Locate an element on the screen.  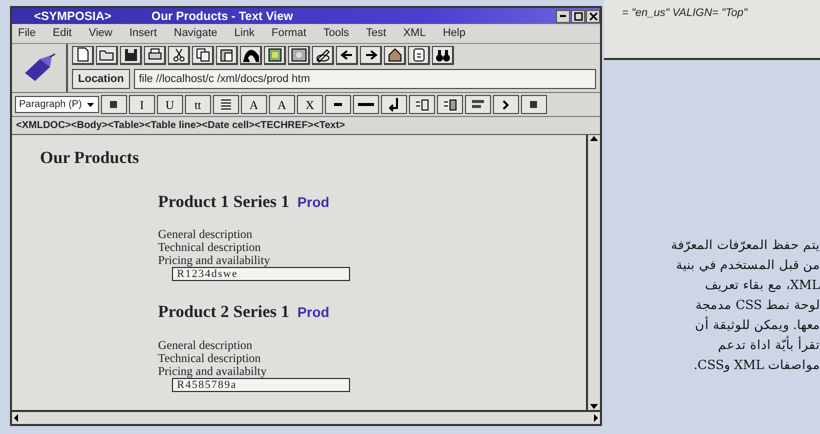
return-arrow-icon is located at coordinates (393, 105).